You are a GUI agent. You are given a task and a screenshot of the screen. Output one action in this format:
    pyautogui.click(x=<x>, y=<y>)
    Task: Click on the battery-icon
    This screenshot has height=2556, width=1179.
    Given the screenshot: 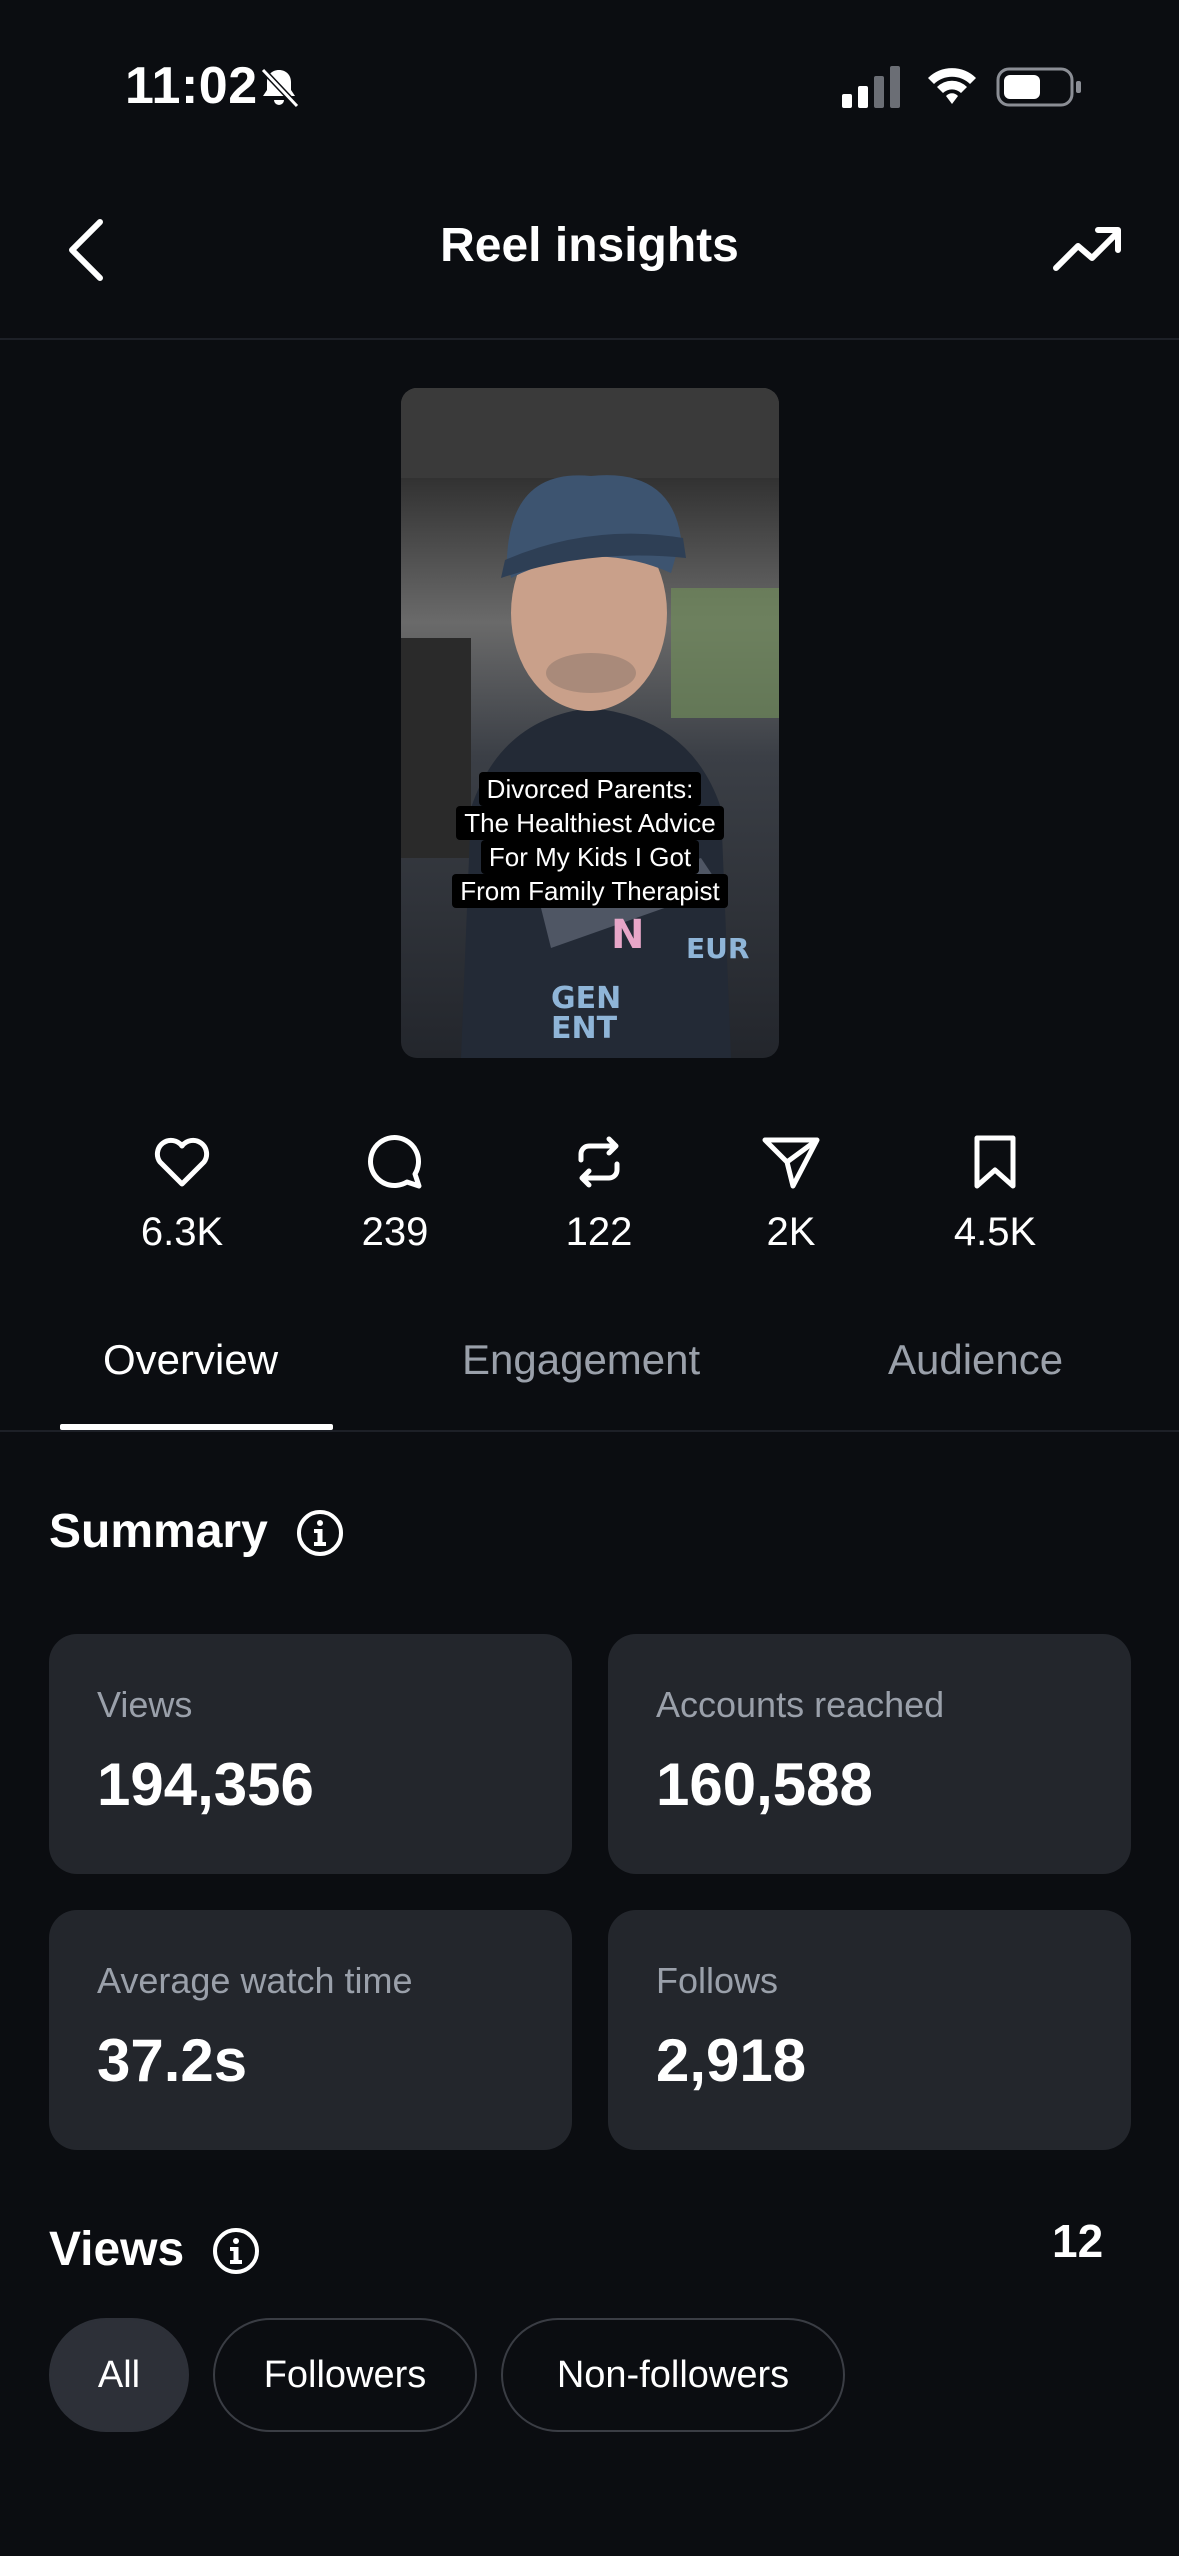 What is the action you would take?
    pyautogui.click(x=1038, y=87)
    